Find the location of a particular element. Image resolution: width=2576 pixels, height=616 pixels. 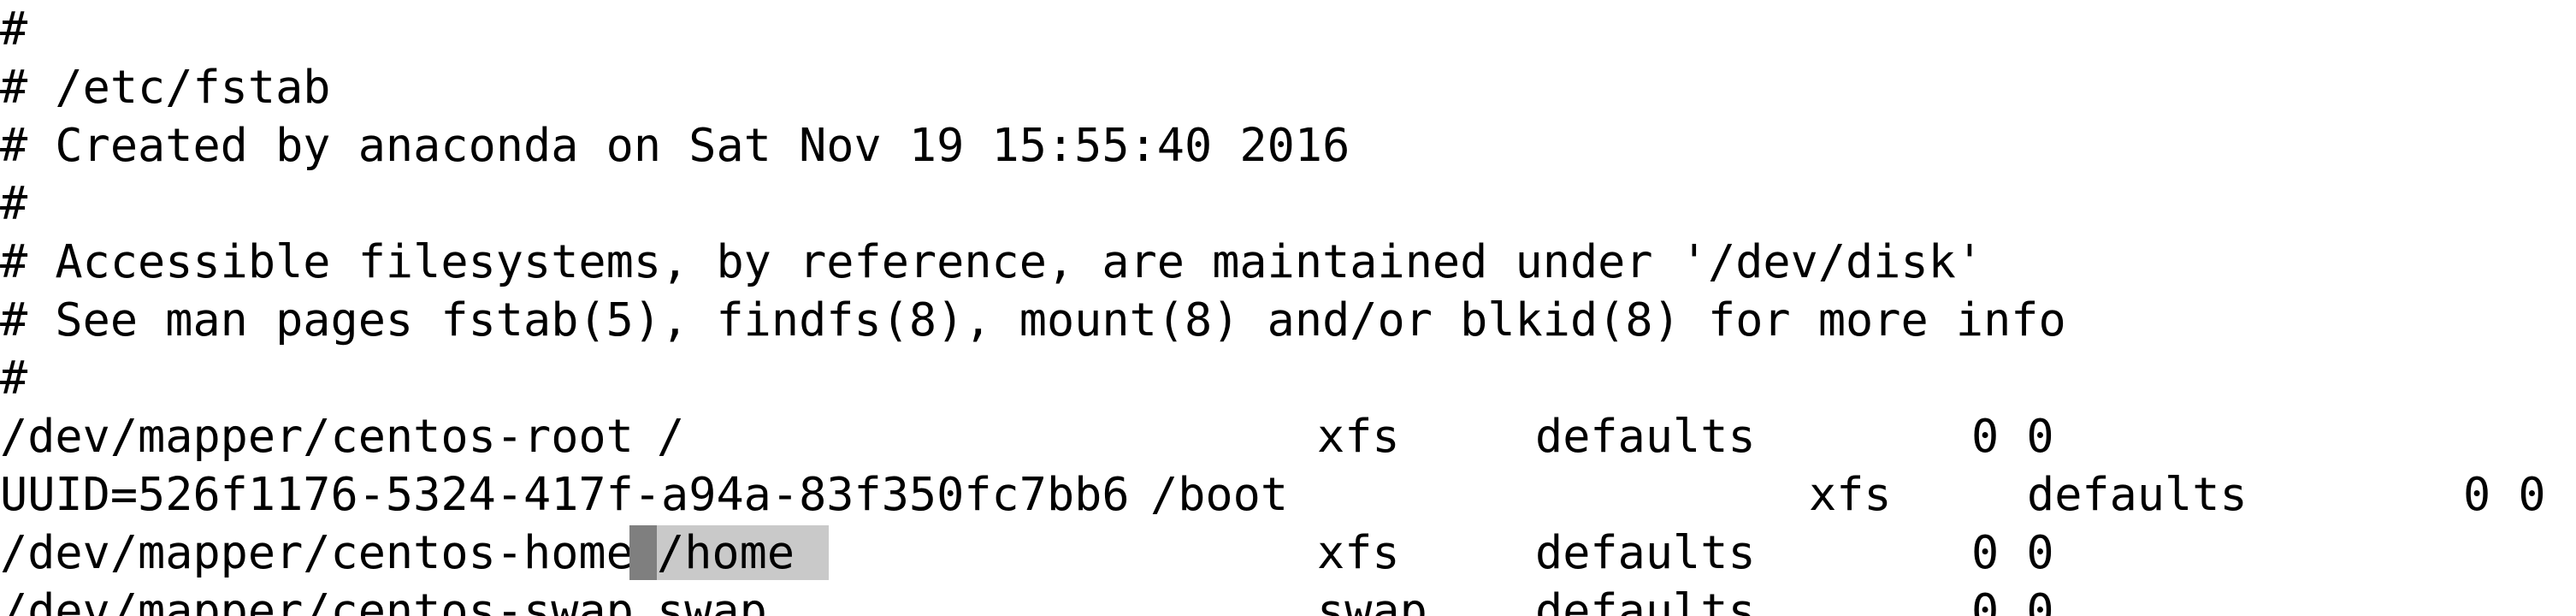

comment-line: # /etc/fstab is located at coordinates (165, 87).